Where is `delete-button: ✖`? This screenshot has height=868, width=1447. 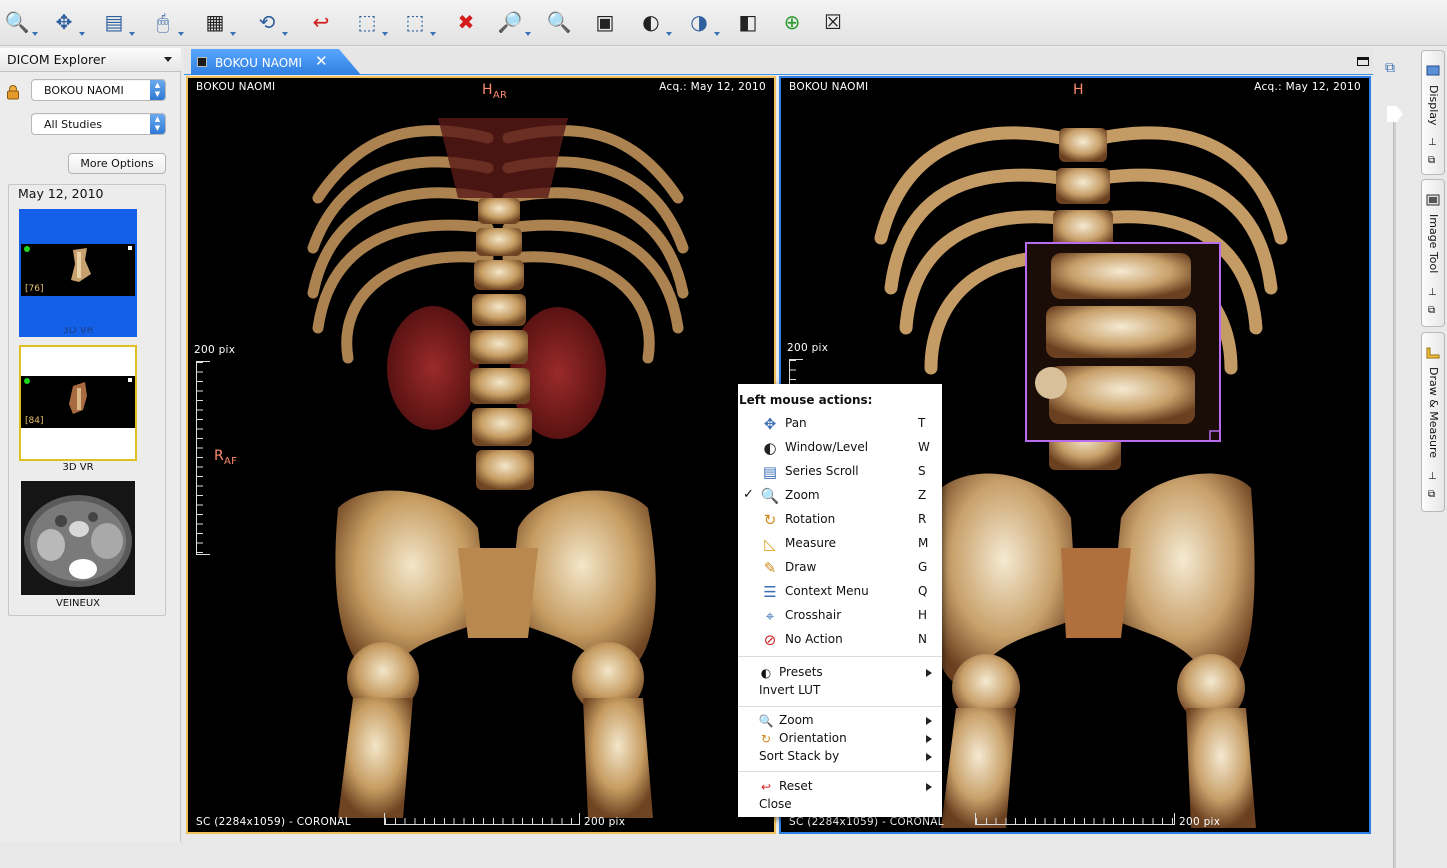
delete-button: ✖ is located at coordinates (466, 22).